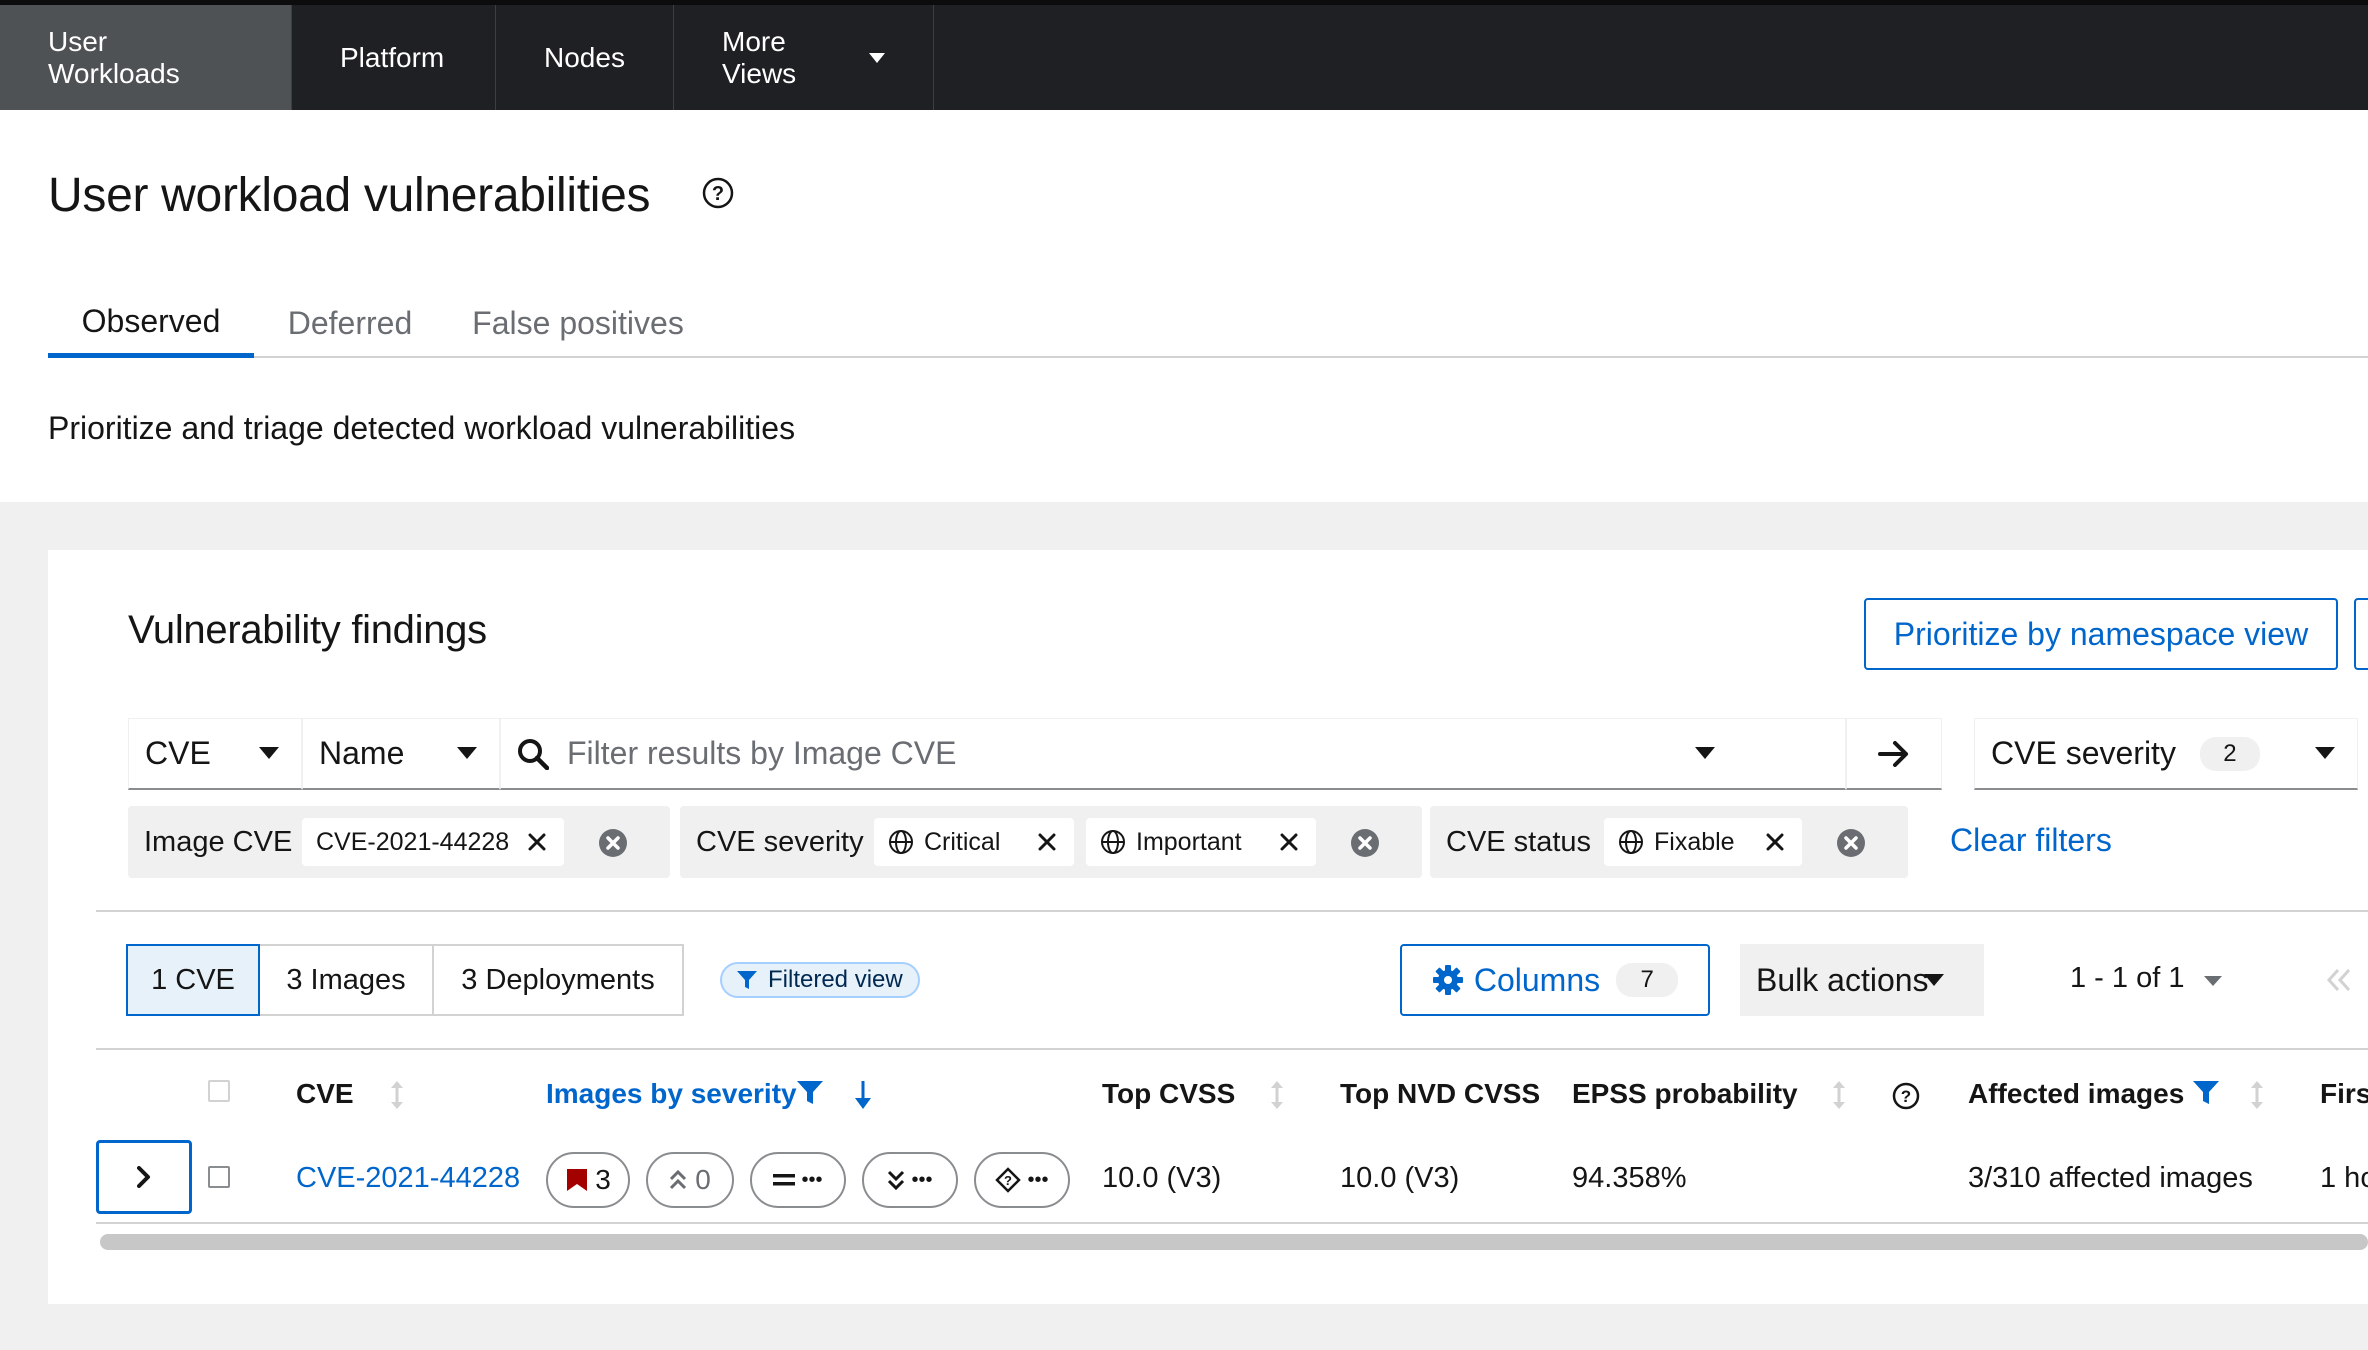 The width and height of the screenshot is (2368, 1350). Describe the element at coordinates (1629, 1178) in the screenshot. I see `epss-value: 94.358%` at that location.